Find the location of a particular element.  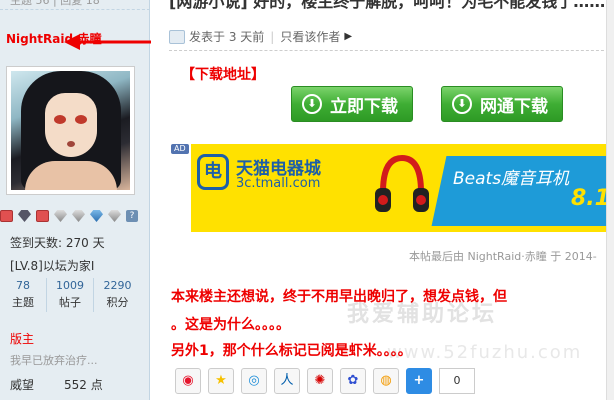

stat-value: 78 is located at coordinates (23, 285).